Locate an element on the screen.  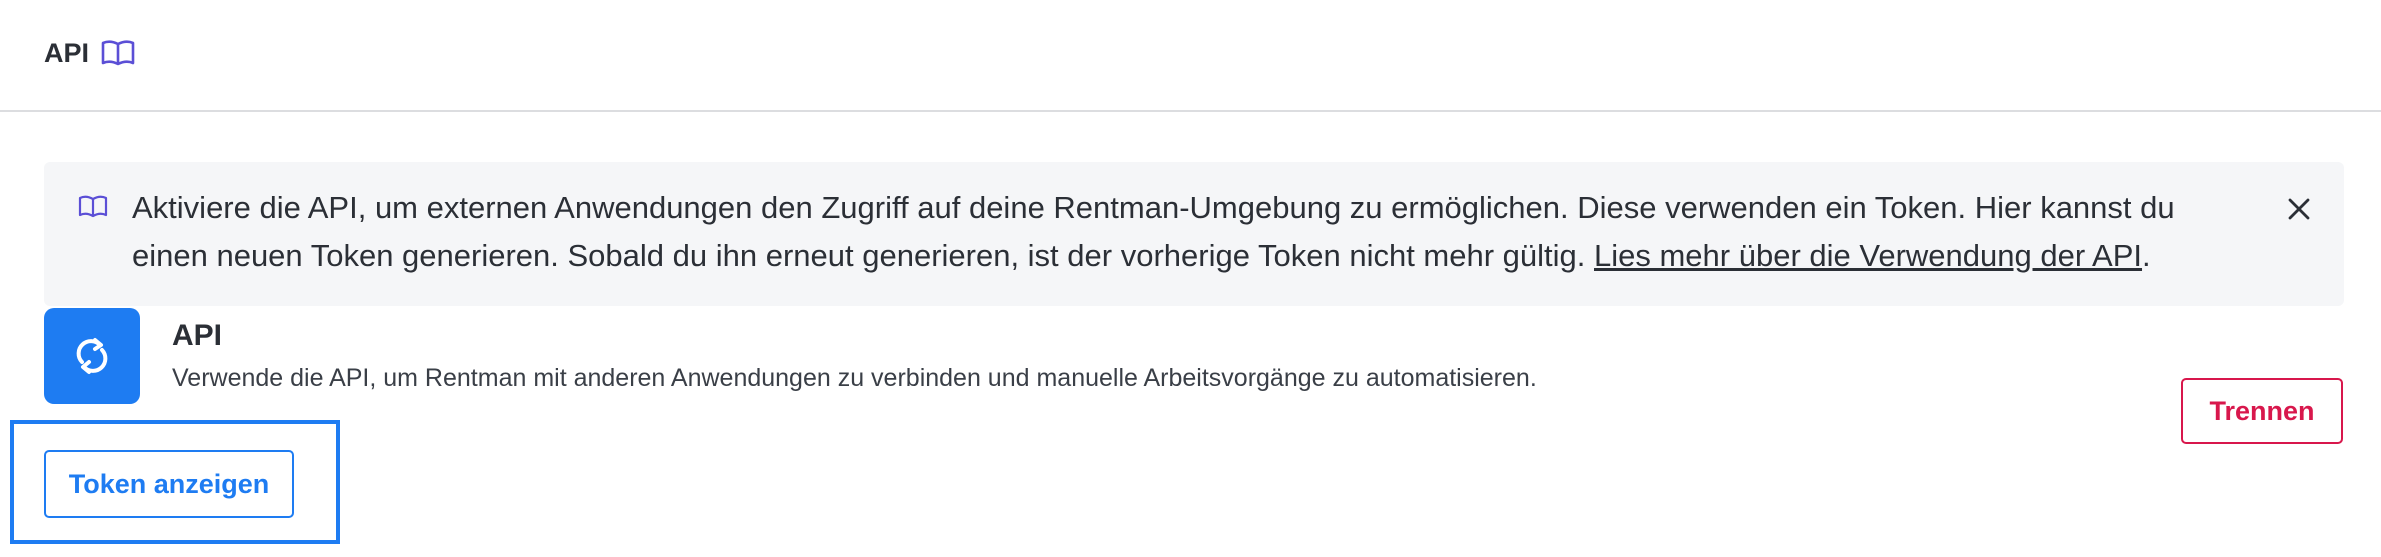
banner-text-suffix: . is located at coordinates (2146, 255).